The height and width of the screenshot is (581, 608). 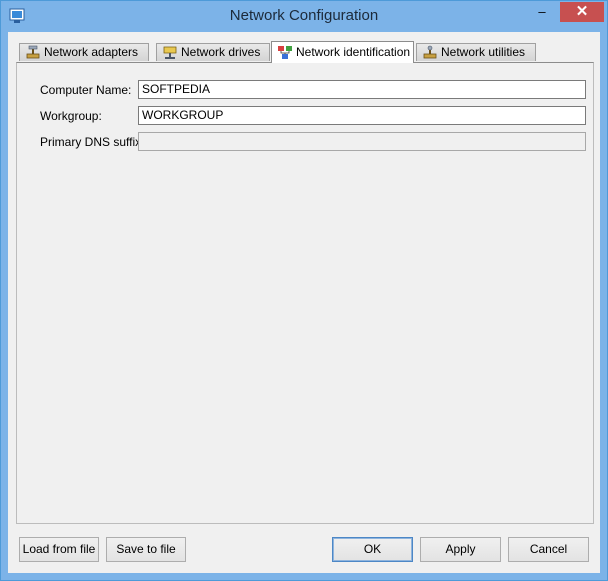 What do you see at coordinates (59, 549) in the screenshot?
I see `load-from-file-button: Load from file` at bounding box center [59, 549].